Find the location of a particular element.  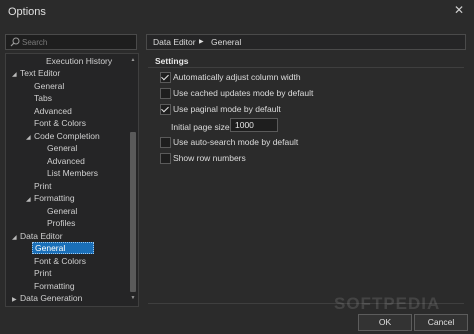

page-size-field is located at coordinates (254, 125).